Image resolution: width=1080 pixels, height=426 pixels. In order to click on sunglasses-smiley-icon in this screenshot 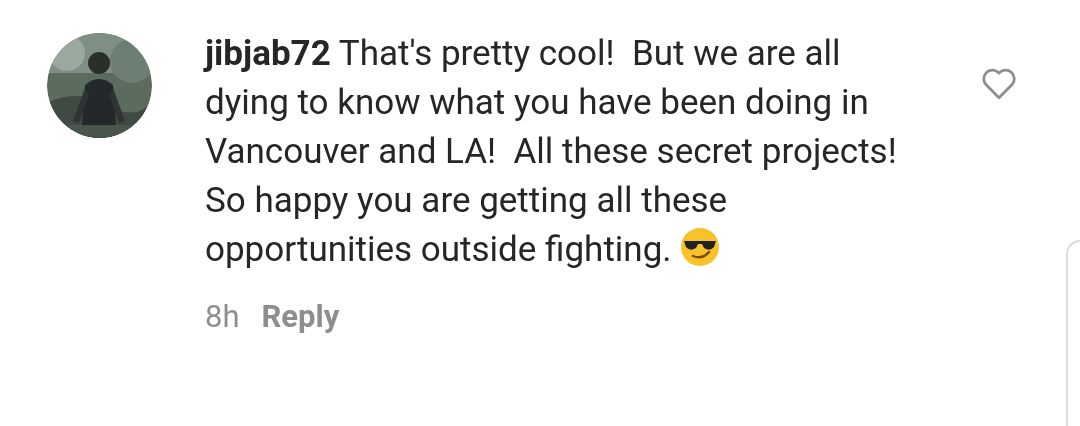, I will do `click(700, 247)`.